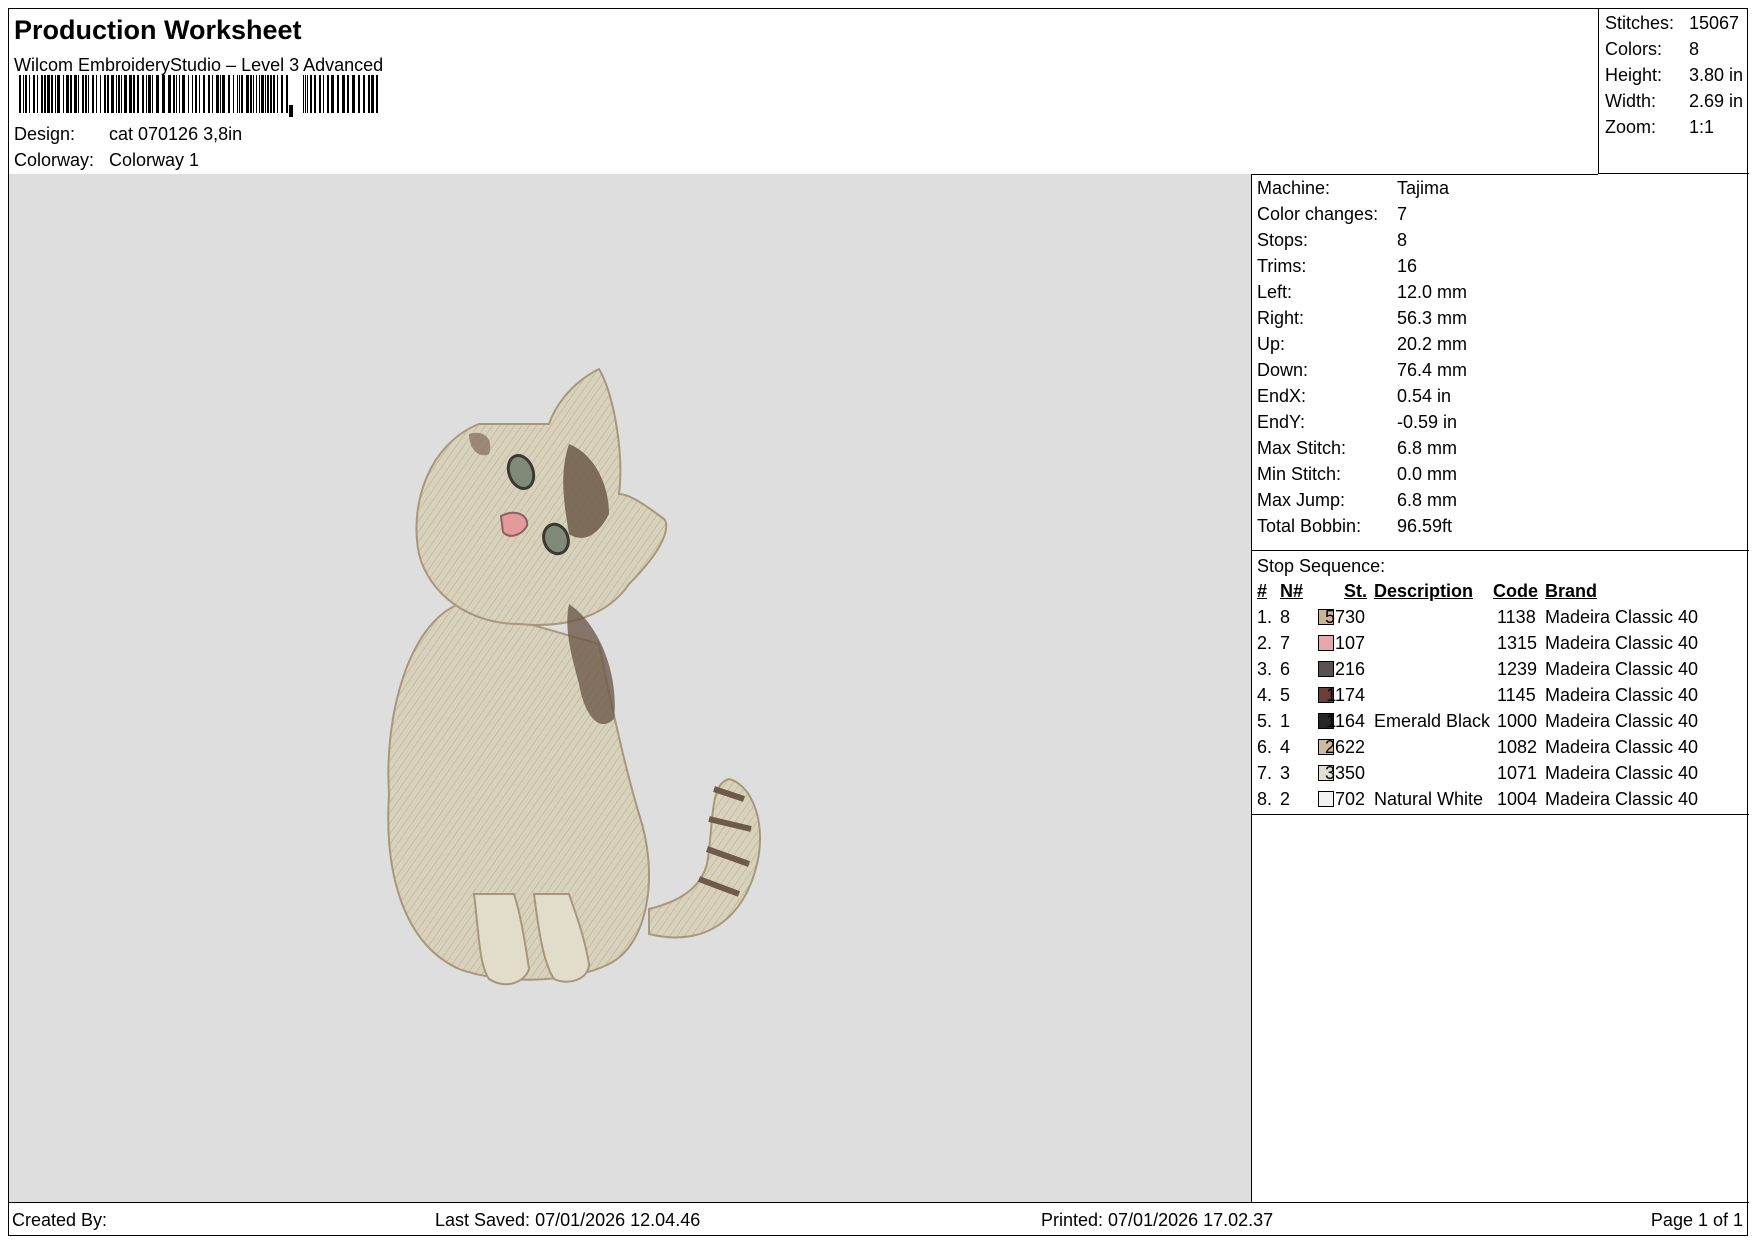  What do you see at coordinates (1157, 1220) in the screenshot?
I see `printed-date: Printed: 07/01/2026 17.02.37` at bounding box center [1157, 1220].